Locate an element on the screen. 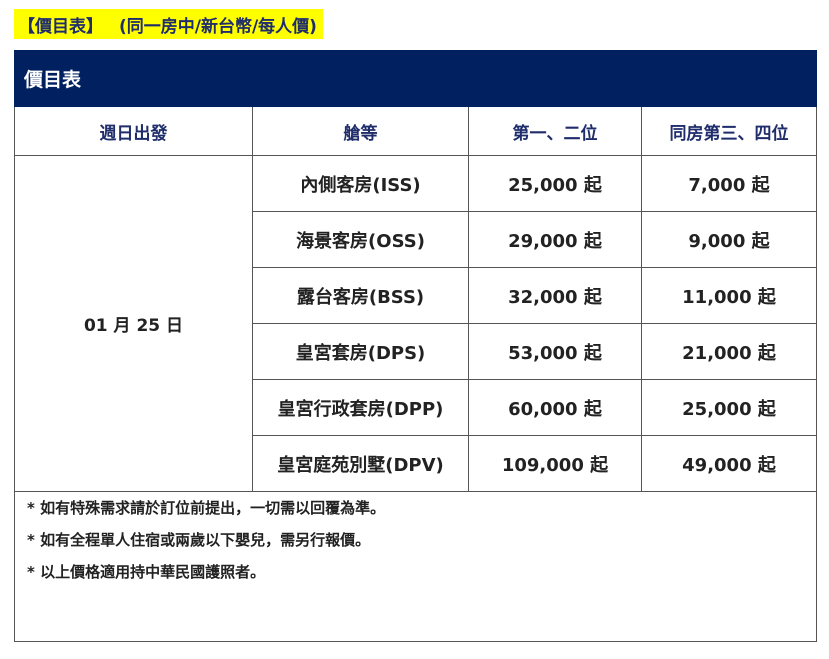  price-first-second-cell: 25,000 起 is located at coordinates (555, 183).